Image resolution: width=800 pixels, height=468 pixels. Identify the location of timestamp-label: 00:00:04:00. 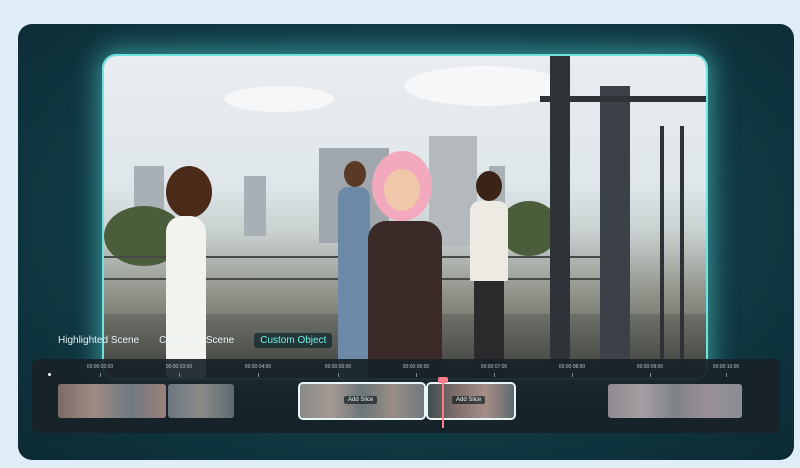
(258, 367).